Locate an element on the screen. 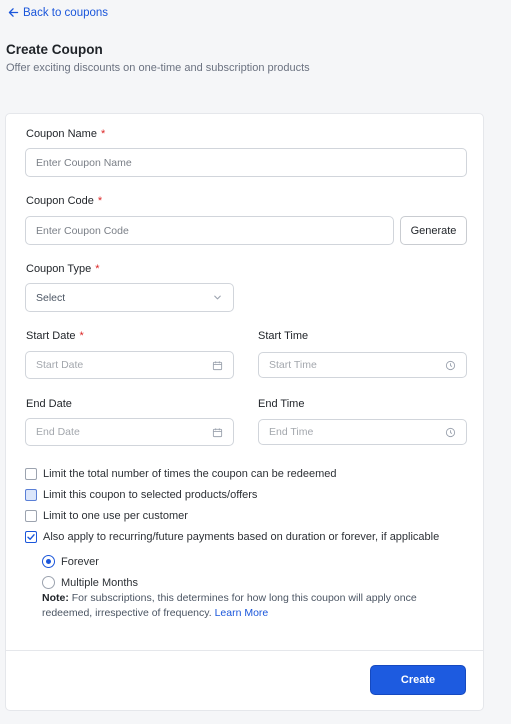  back-to-coupons-link: Back to coupons is located at coordinates (57, 12).